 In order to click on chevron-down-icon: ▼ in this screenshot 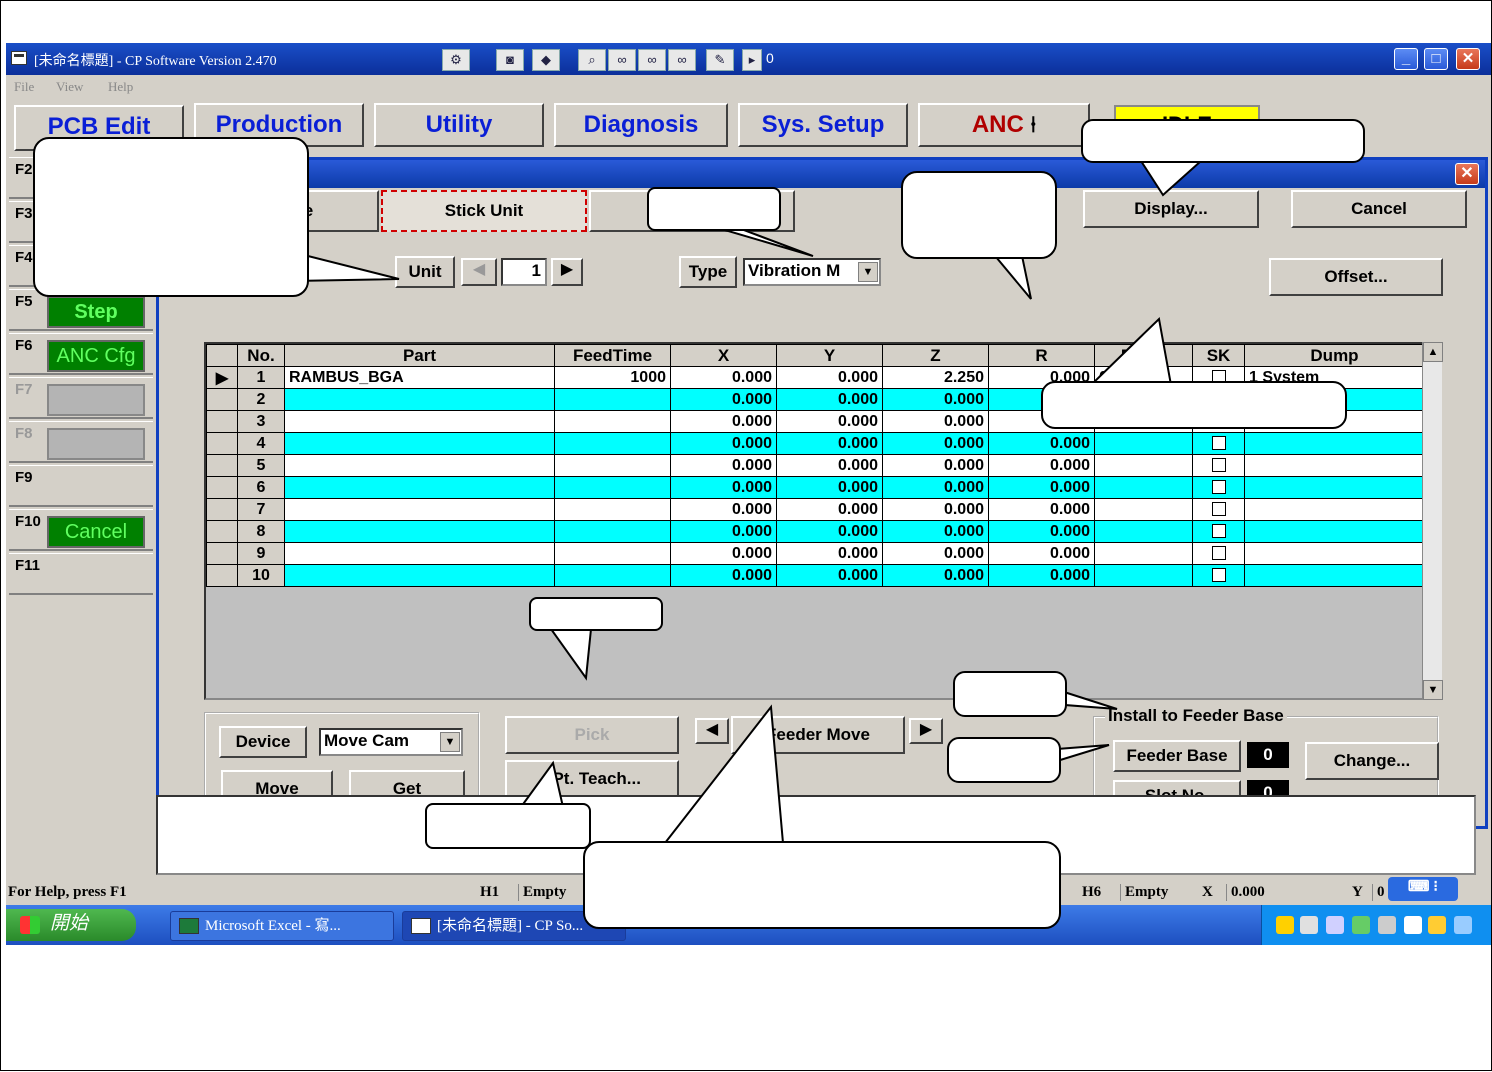, I will do `click(450, 742)`.